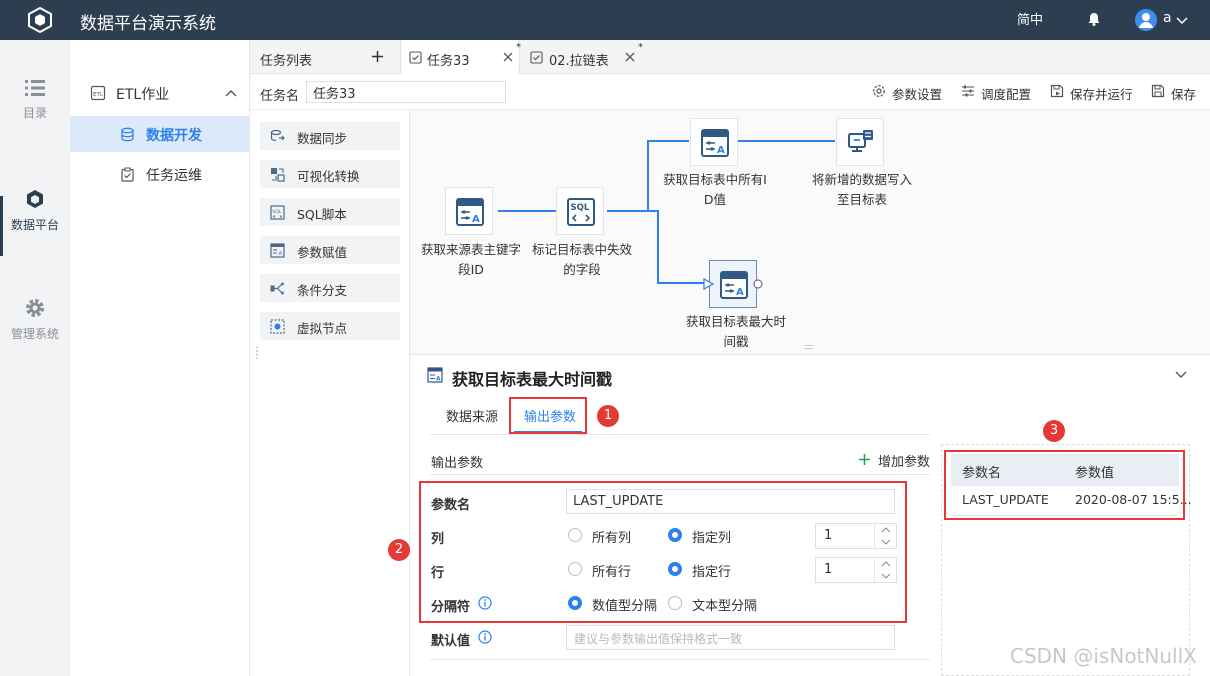 The width and height of the screenshot is (1210, 676). What do you see at coordinates (280, 96) in the screenshot?
I see `task-name-label: 任务名` at bounding box center [280, 96].